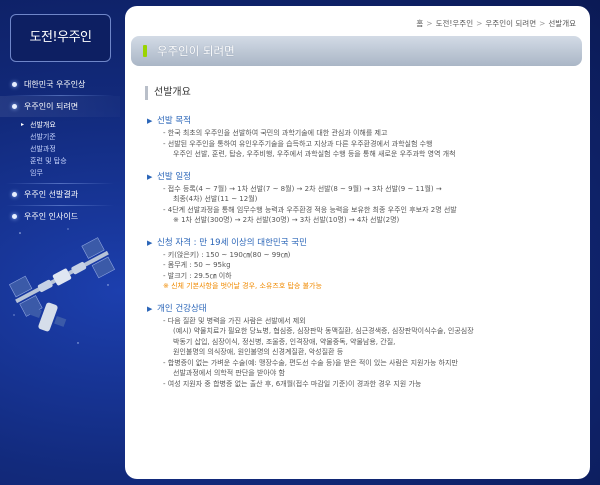 The image size is (600, 485). What do you see at coordinates (510, 23) in the screenshot?
I see `breadcrumb-item: 우주인이 되려면` at bounding box center [510, 23].